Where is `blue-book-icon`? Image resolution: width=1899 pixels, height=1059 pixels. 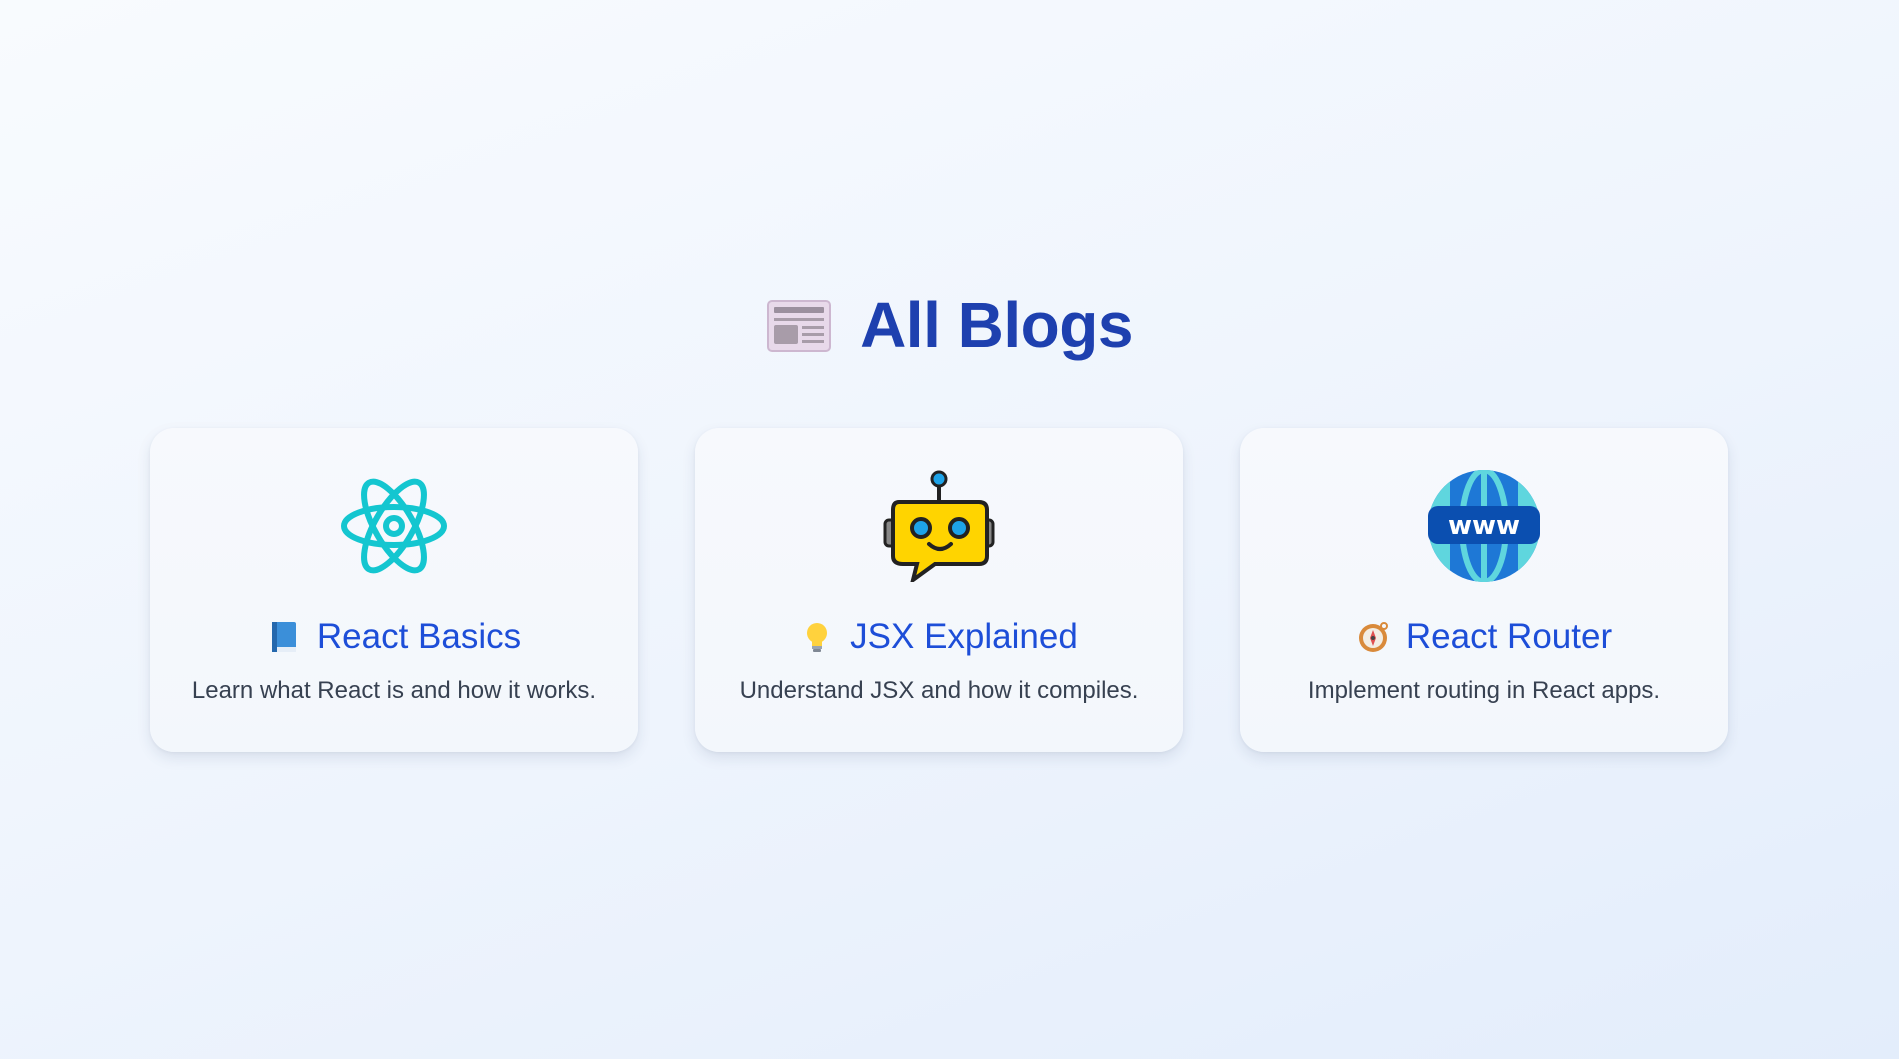
blue-book-icon is located at coordinates (283, 637).